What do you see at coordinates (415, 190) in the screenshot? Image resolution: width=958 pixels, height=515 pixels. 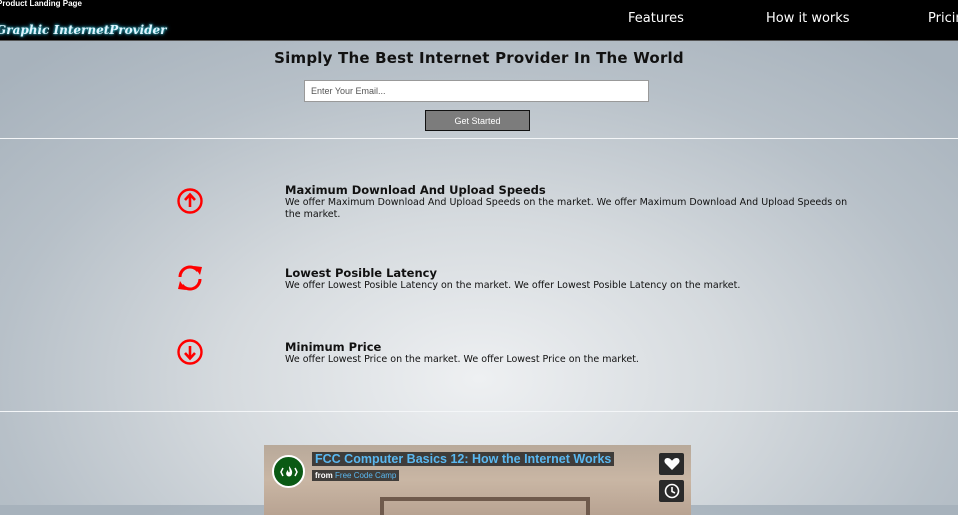 I see `feature-title: Maximum Download And Upload Speeds` at bounding box center [415, 190].